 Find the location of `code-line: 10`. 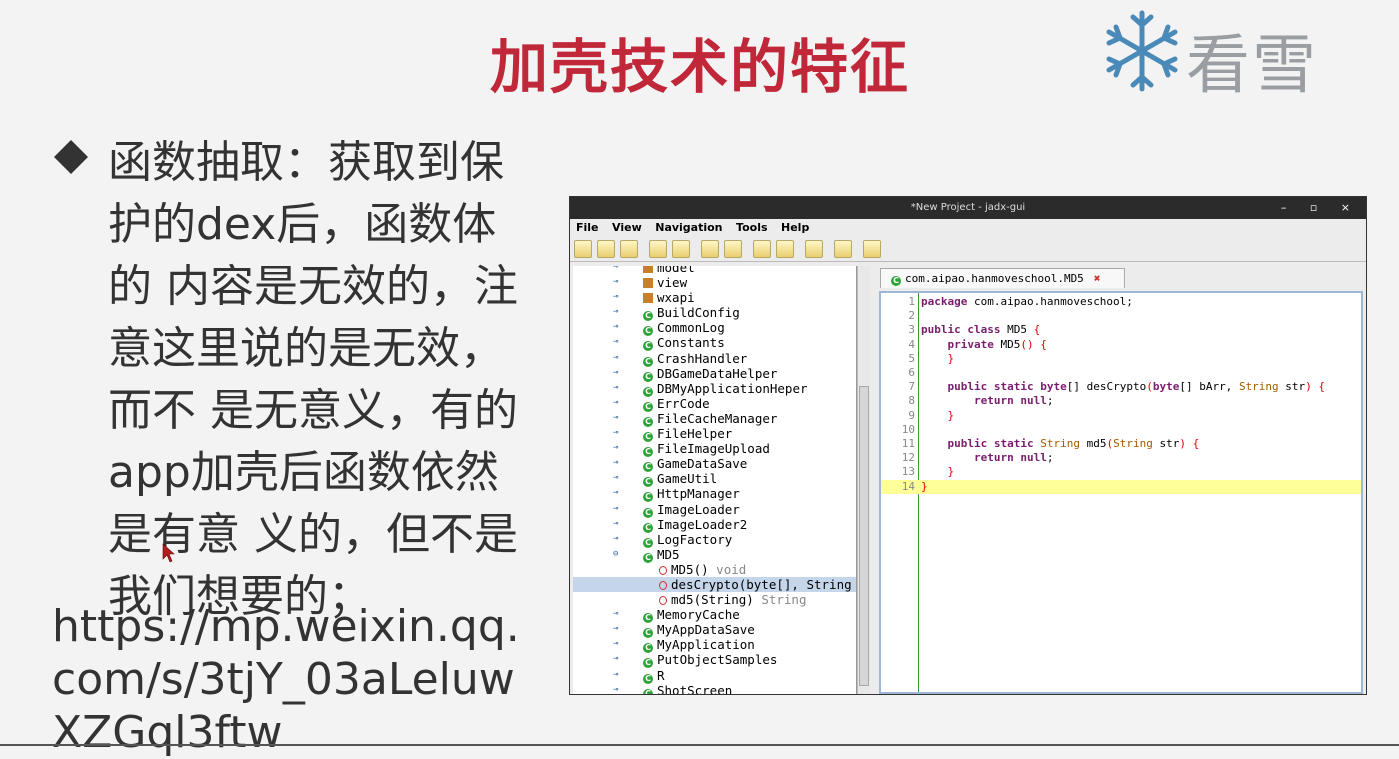

code-line: 10 is located at coordinates (1121, 430).